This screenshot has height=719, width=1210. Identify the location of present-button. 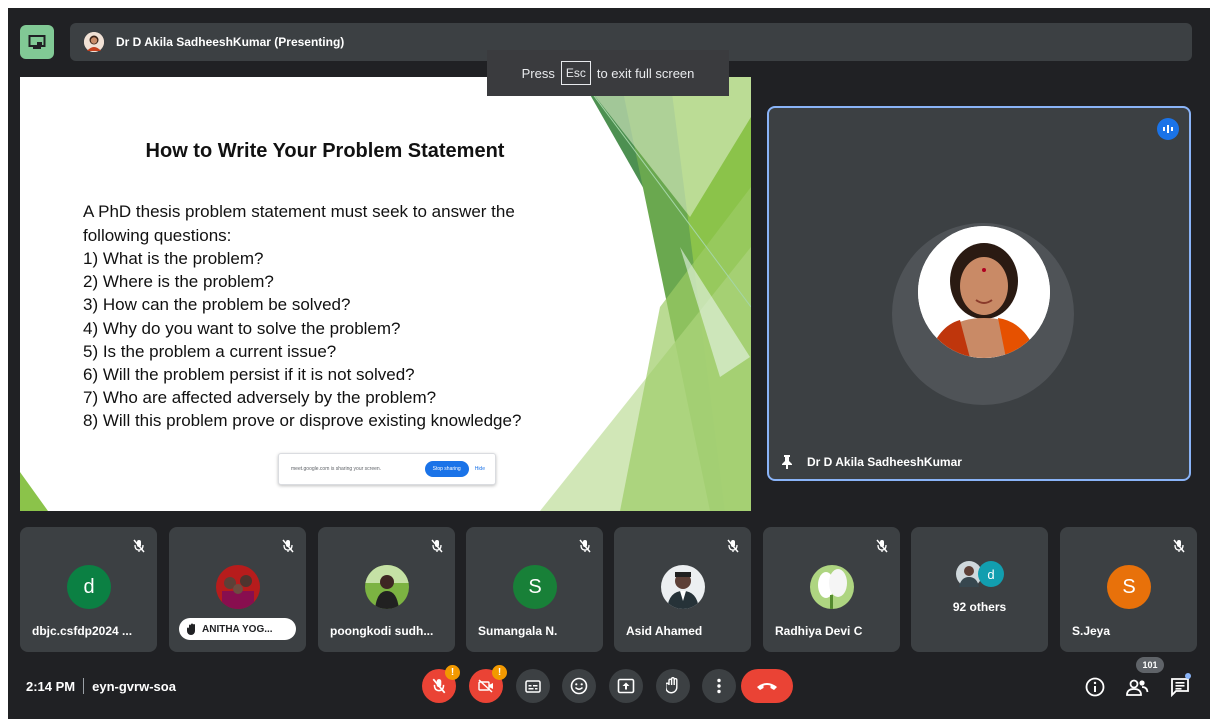
(626, 686).